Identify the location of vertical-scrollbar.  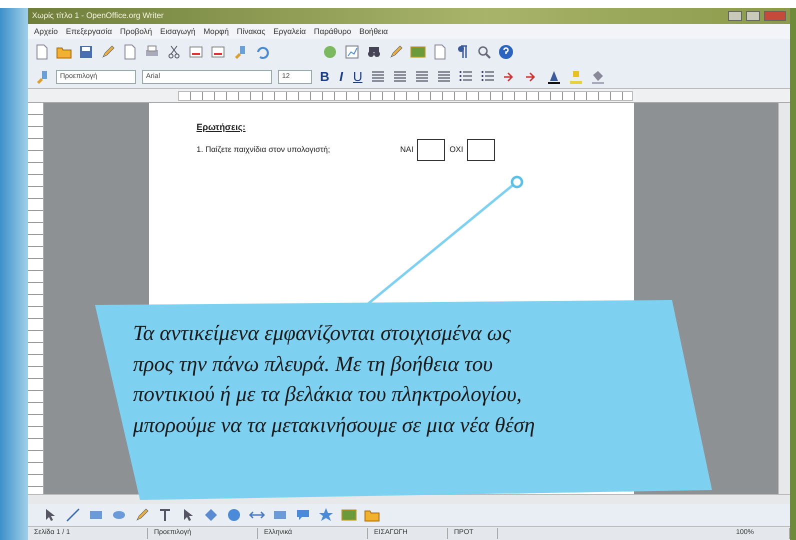
(784, 298).